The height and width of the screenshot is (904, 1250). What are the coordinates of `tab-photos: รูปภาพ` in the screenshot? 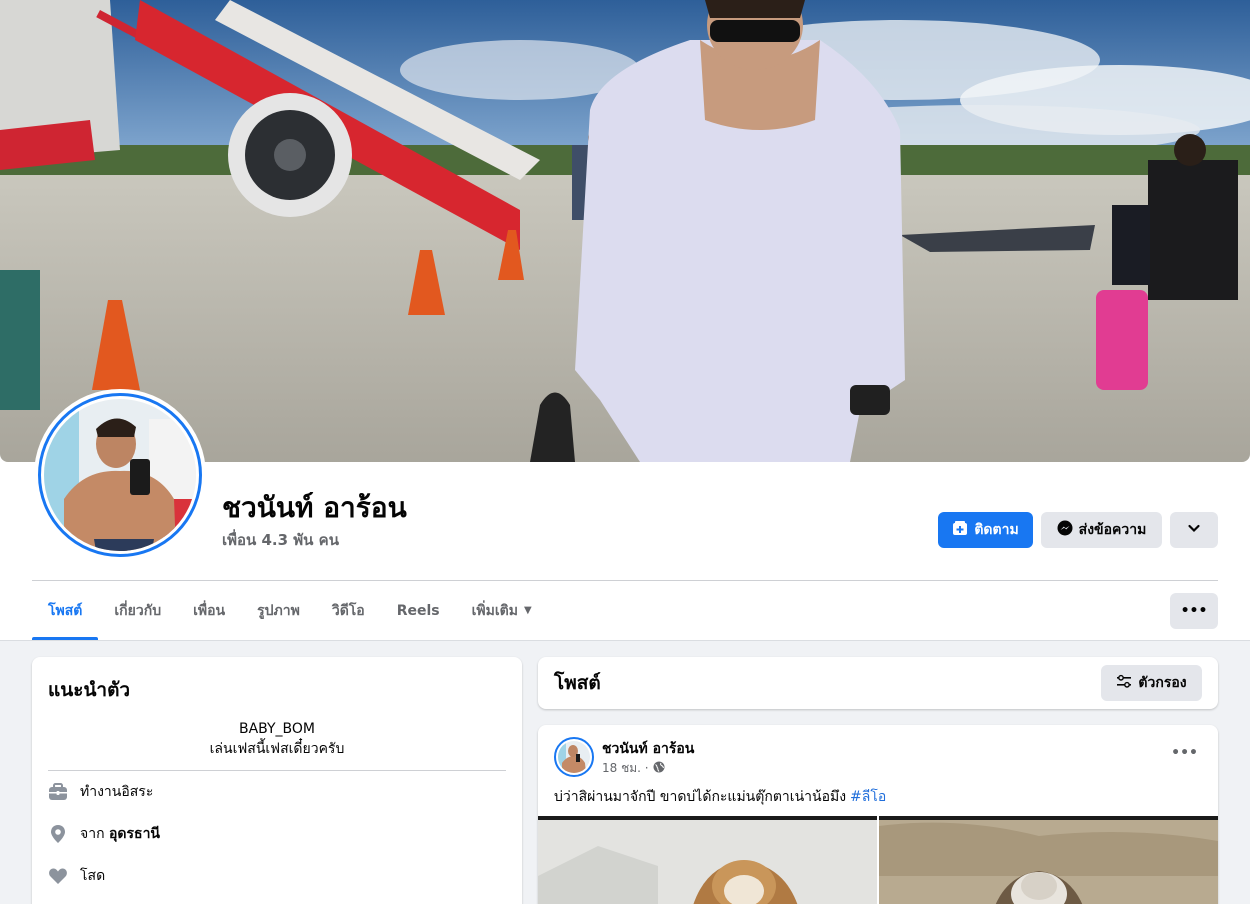 It's located at (278, 610).